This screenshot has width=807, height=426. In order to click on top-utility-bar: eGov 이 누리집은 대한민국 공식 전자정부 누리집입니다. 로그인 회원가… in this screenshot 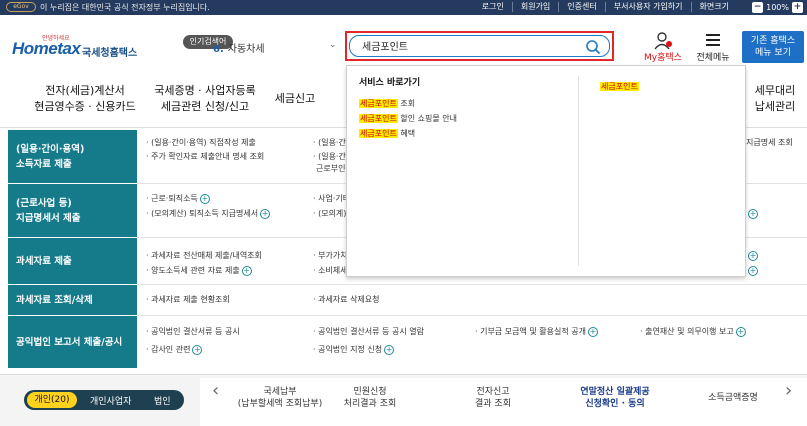, I will do `click(403, 7)`.